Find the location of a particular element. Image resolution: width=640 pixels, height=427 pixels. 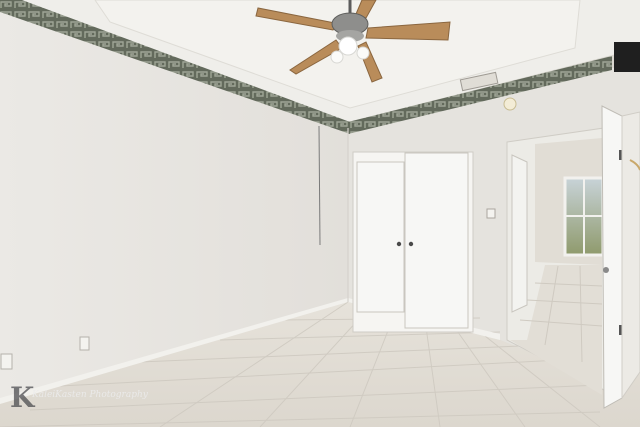

door-frame-right is located at coordinates (630, 255).